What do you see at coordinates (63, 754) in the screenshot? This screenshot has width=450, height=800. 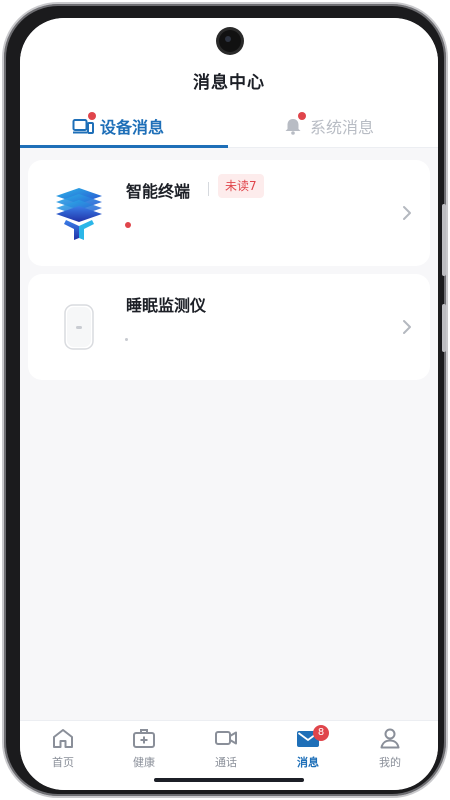 I see `nav-item-home: 首页` at bounding box center [63, 754].